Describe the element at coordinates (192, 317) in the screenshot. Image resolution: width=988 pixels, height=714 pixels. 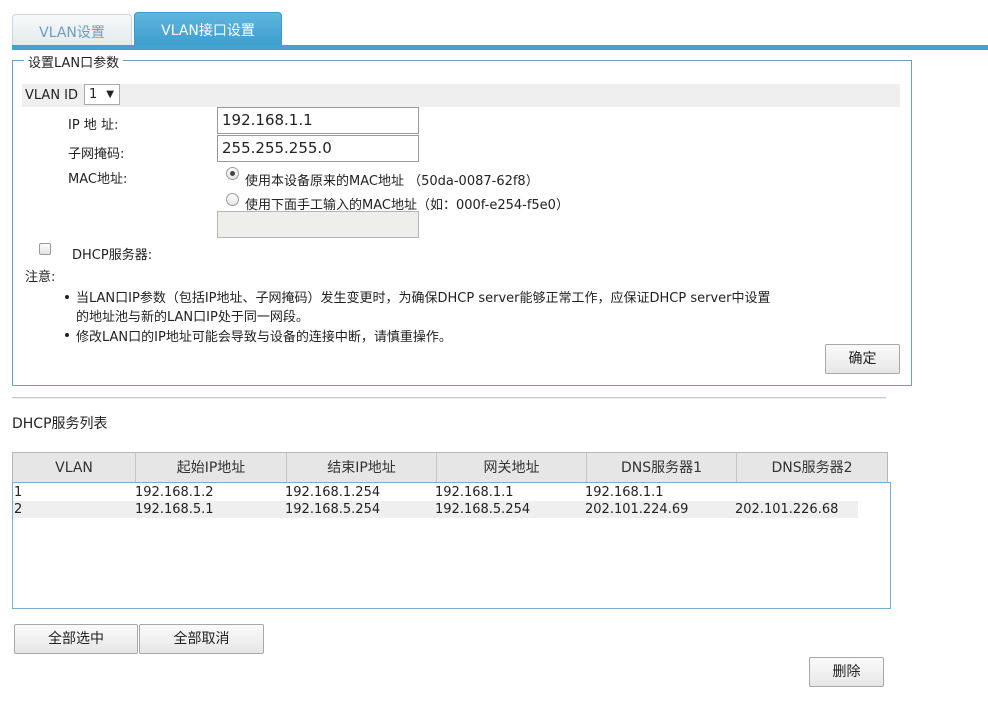
I see `note-text-1-cont: 的地址池与新的LAN口IP处于同一网段。` at that location.